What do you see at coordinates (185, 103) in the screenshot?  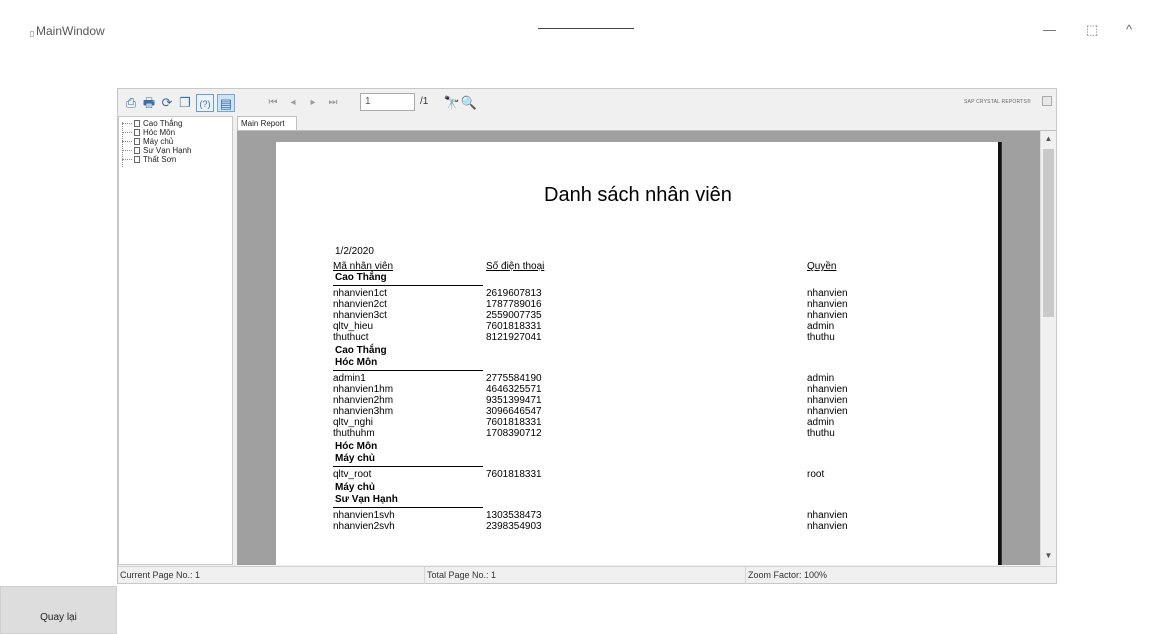 I see `copy-icon: ❐` at bounding box center [185, 103].